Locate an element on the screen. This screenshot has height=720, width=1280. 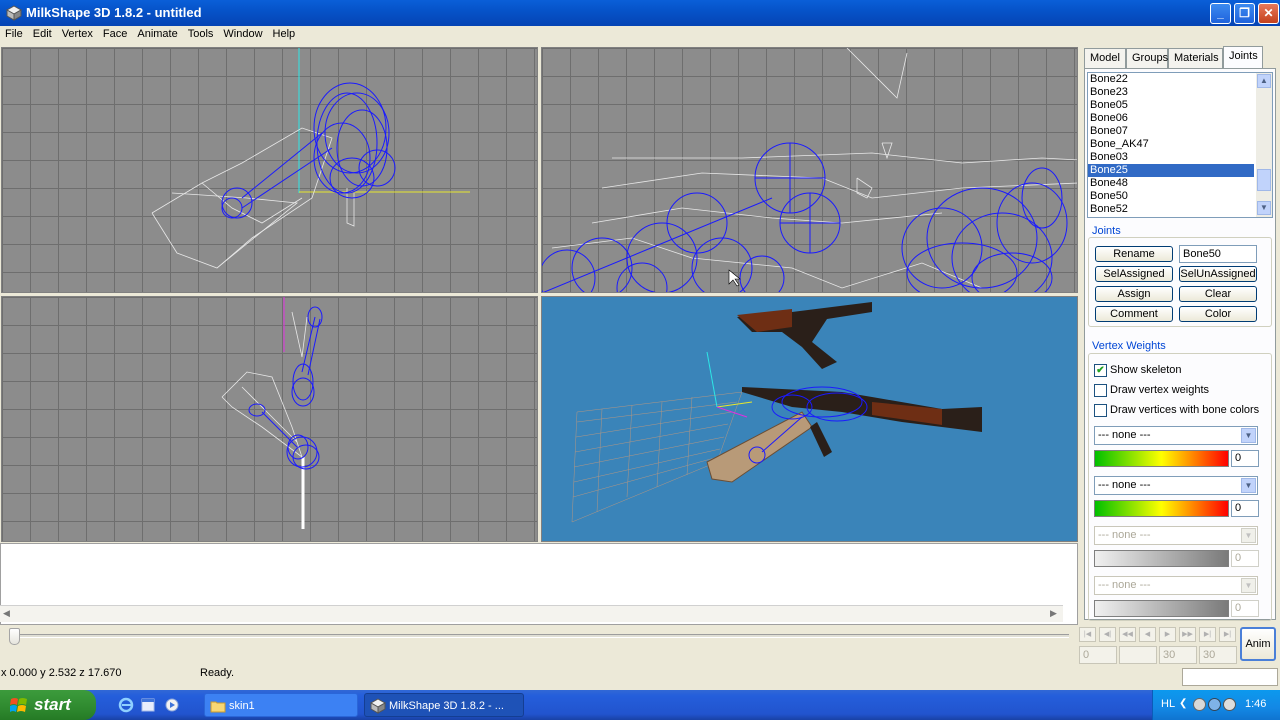
internet-explorer-icon is located at coordinates (126, 705).